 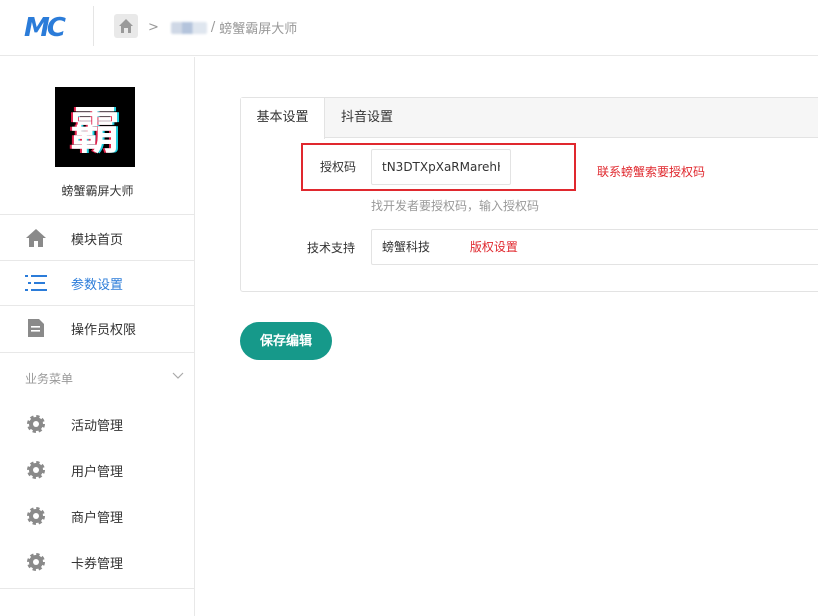 What do you see at coordinates (331, 248) in the screenshot?
I see `support-label: 技术支持` at bounding box center [331, 248].